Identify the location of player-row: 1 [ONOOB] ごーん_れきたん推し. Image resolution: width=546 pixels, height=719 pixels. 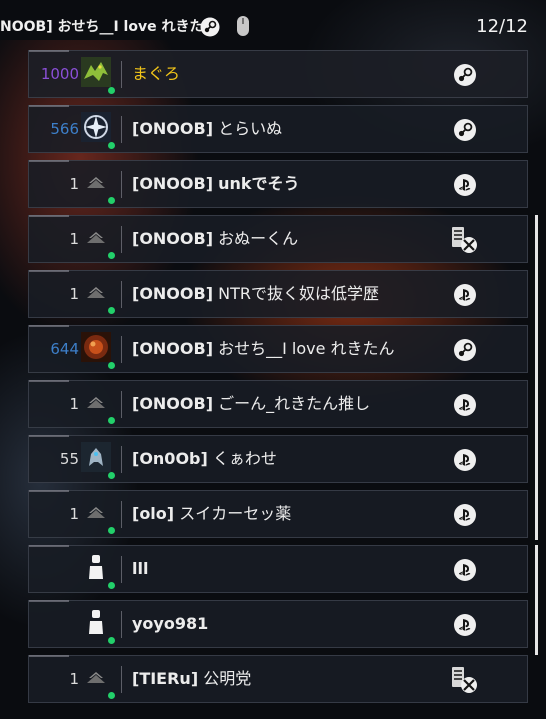
(278, 404).